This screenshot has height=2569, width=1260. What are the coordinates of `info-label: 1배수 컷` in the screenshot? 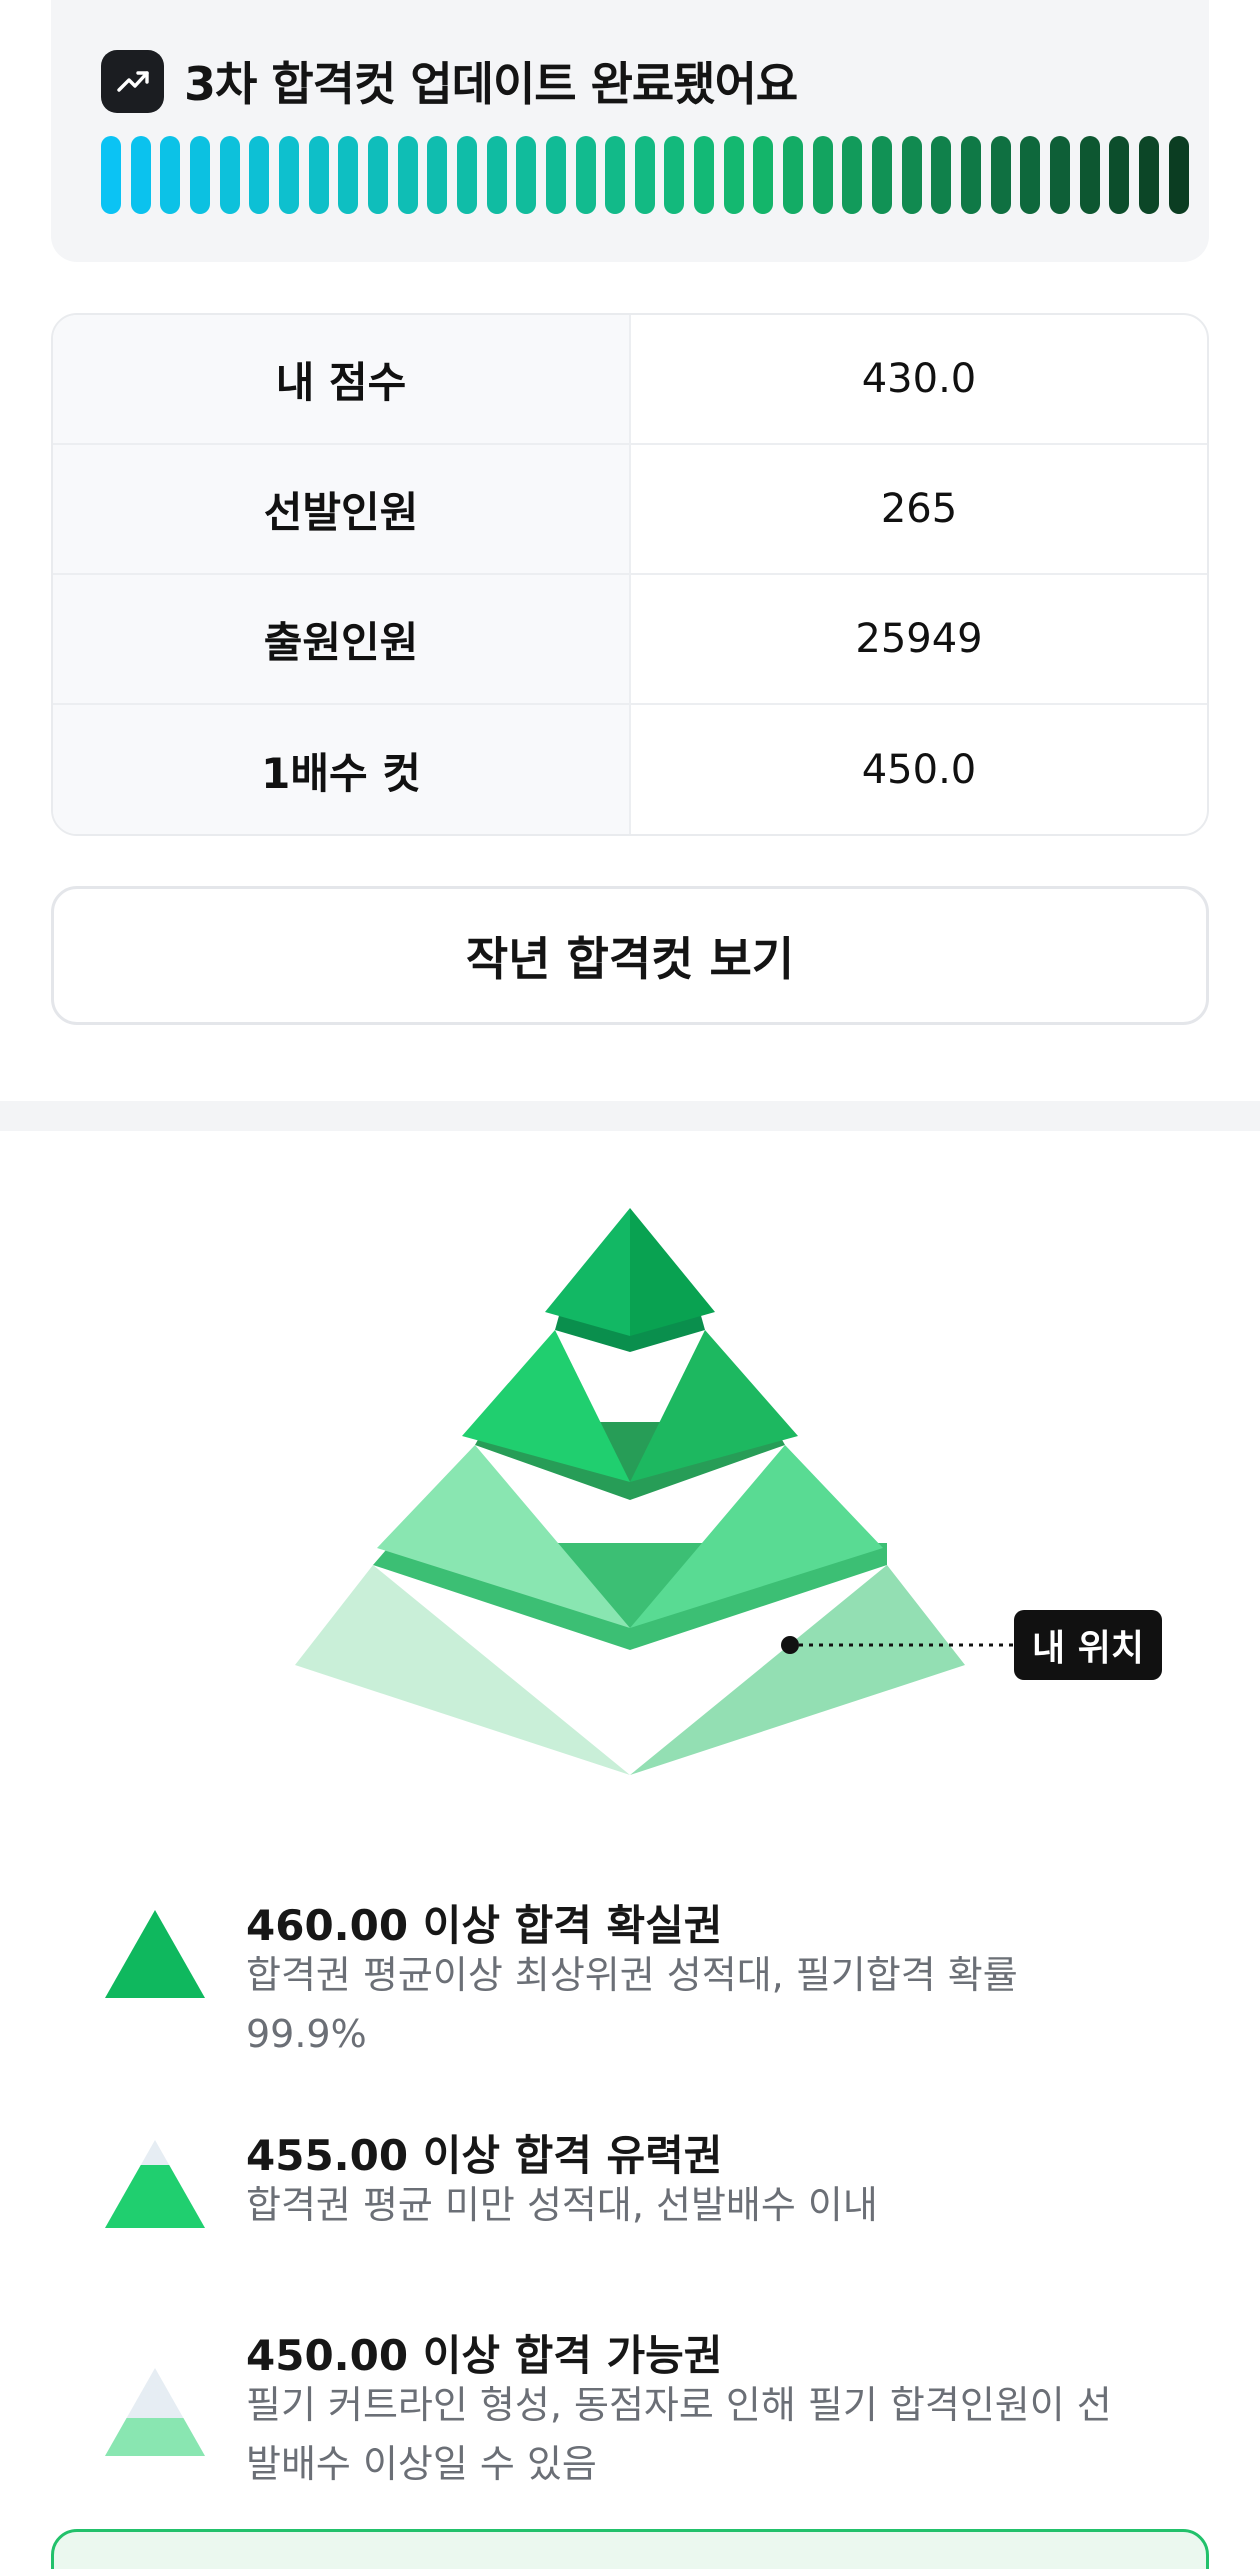 It's located at (342, 769).